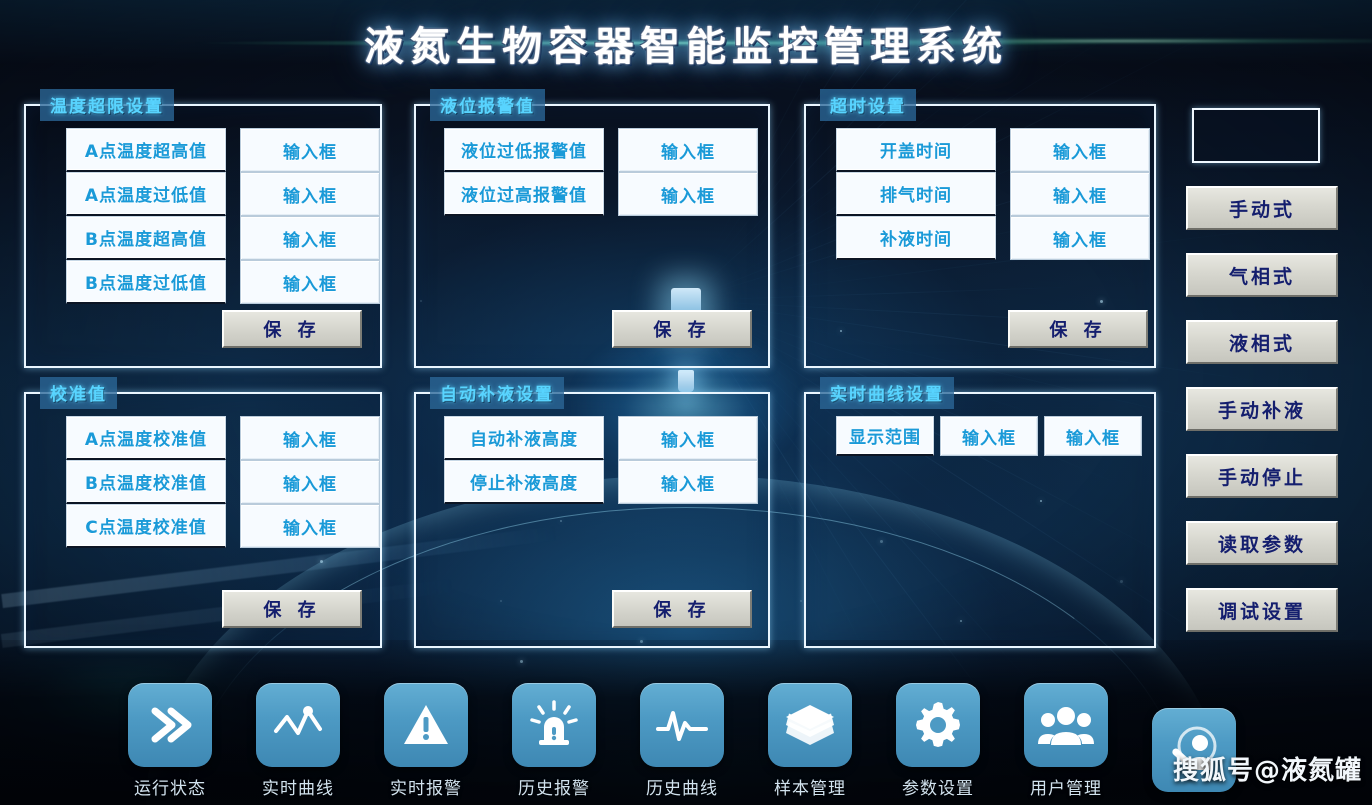 The image size is (1372, 805). What do you see at coordinates (810, 789) in the screenshot?
I see `nav-label-6: 样本管理` at bounding box center [810, 789].